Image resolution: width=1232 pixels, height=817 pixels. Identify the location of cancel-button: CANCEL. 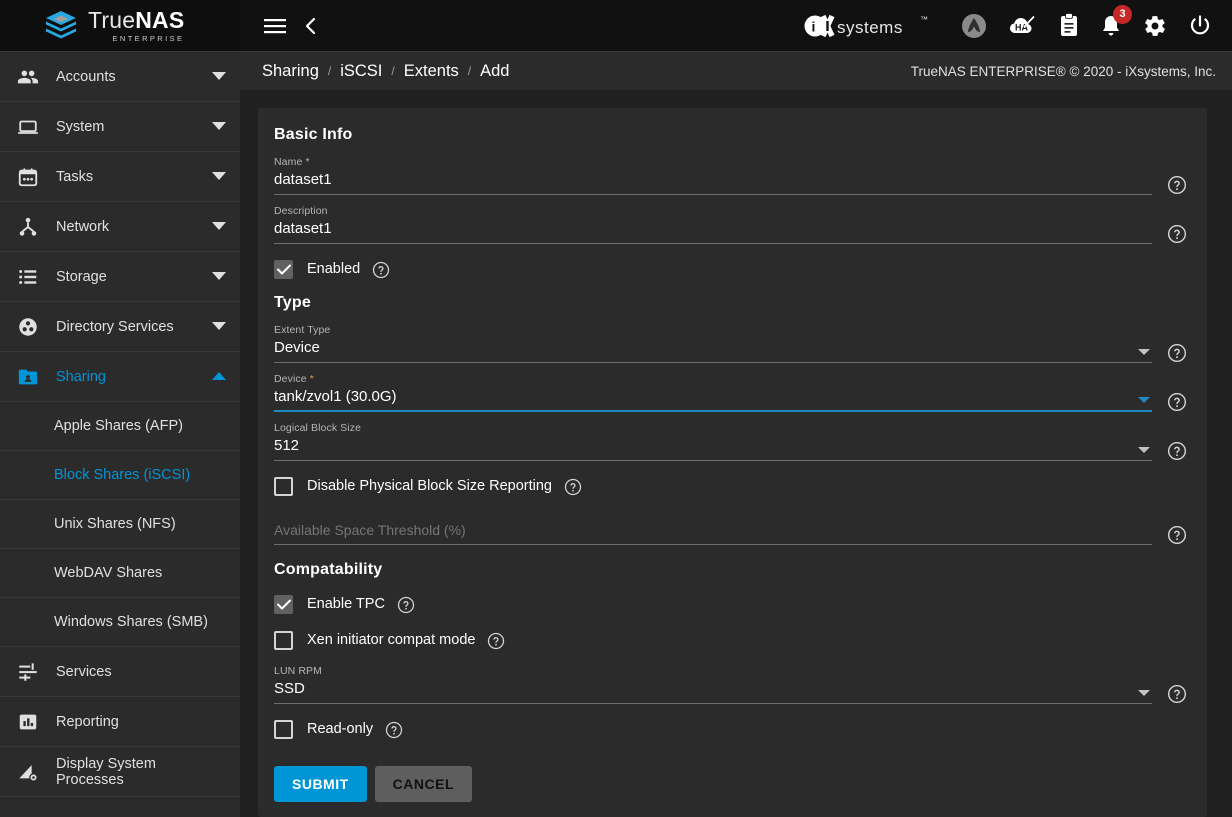
(423, 784).